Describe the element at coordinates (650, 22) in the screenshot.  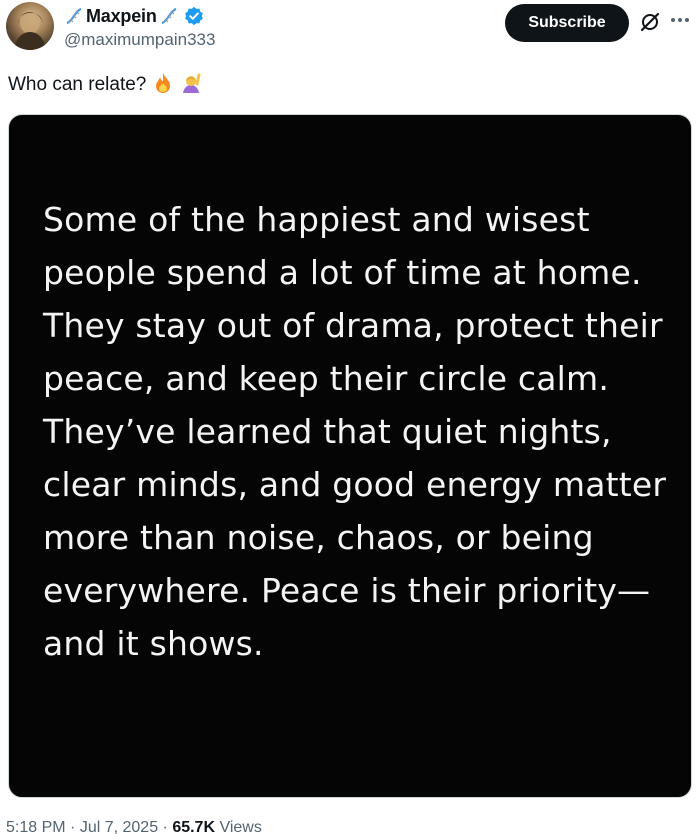
I see `grok-icon` at that location.